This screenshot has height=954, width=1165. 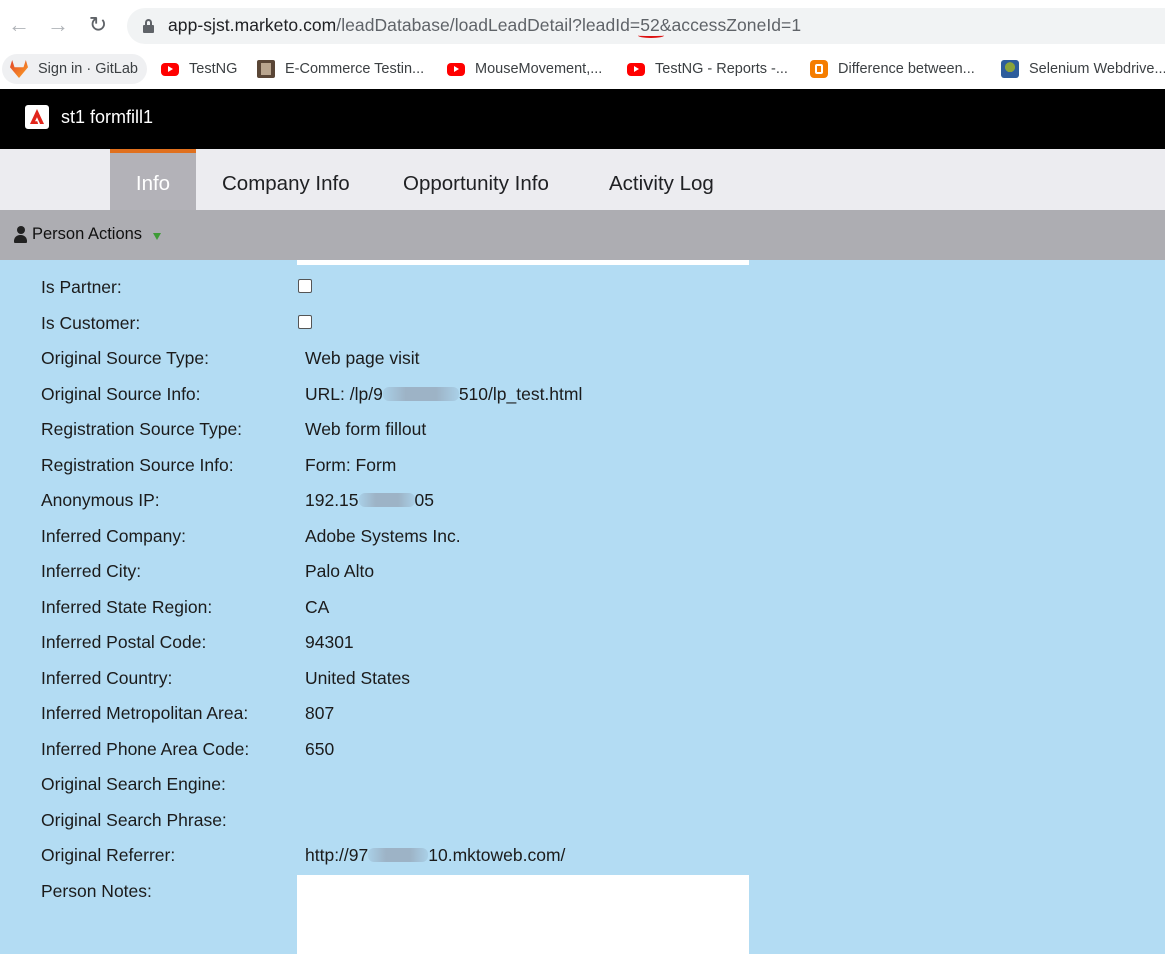 I want to click on inferred-metro-area-value: 807, so click(x=320, y=713).